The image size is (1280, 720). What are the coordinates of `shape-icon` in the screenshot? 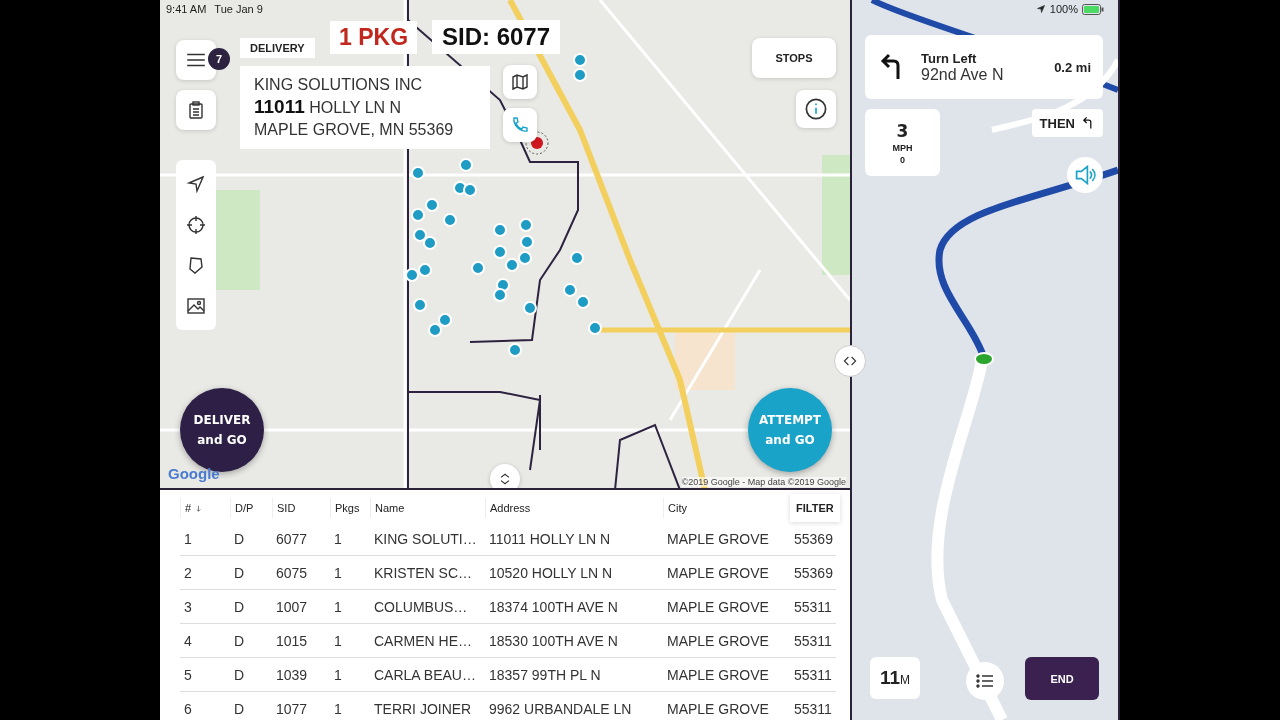 It's located at (196, 265).